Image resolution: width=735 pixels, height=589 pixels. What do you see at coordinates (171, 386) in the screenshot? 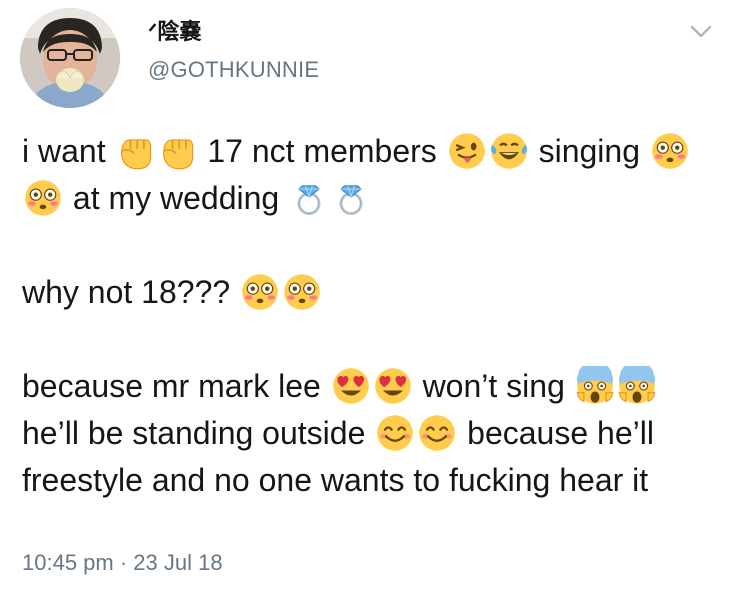
I see `tweet-text-segment: because mr mark lee` at bounding box center [171, 386].